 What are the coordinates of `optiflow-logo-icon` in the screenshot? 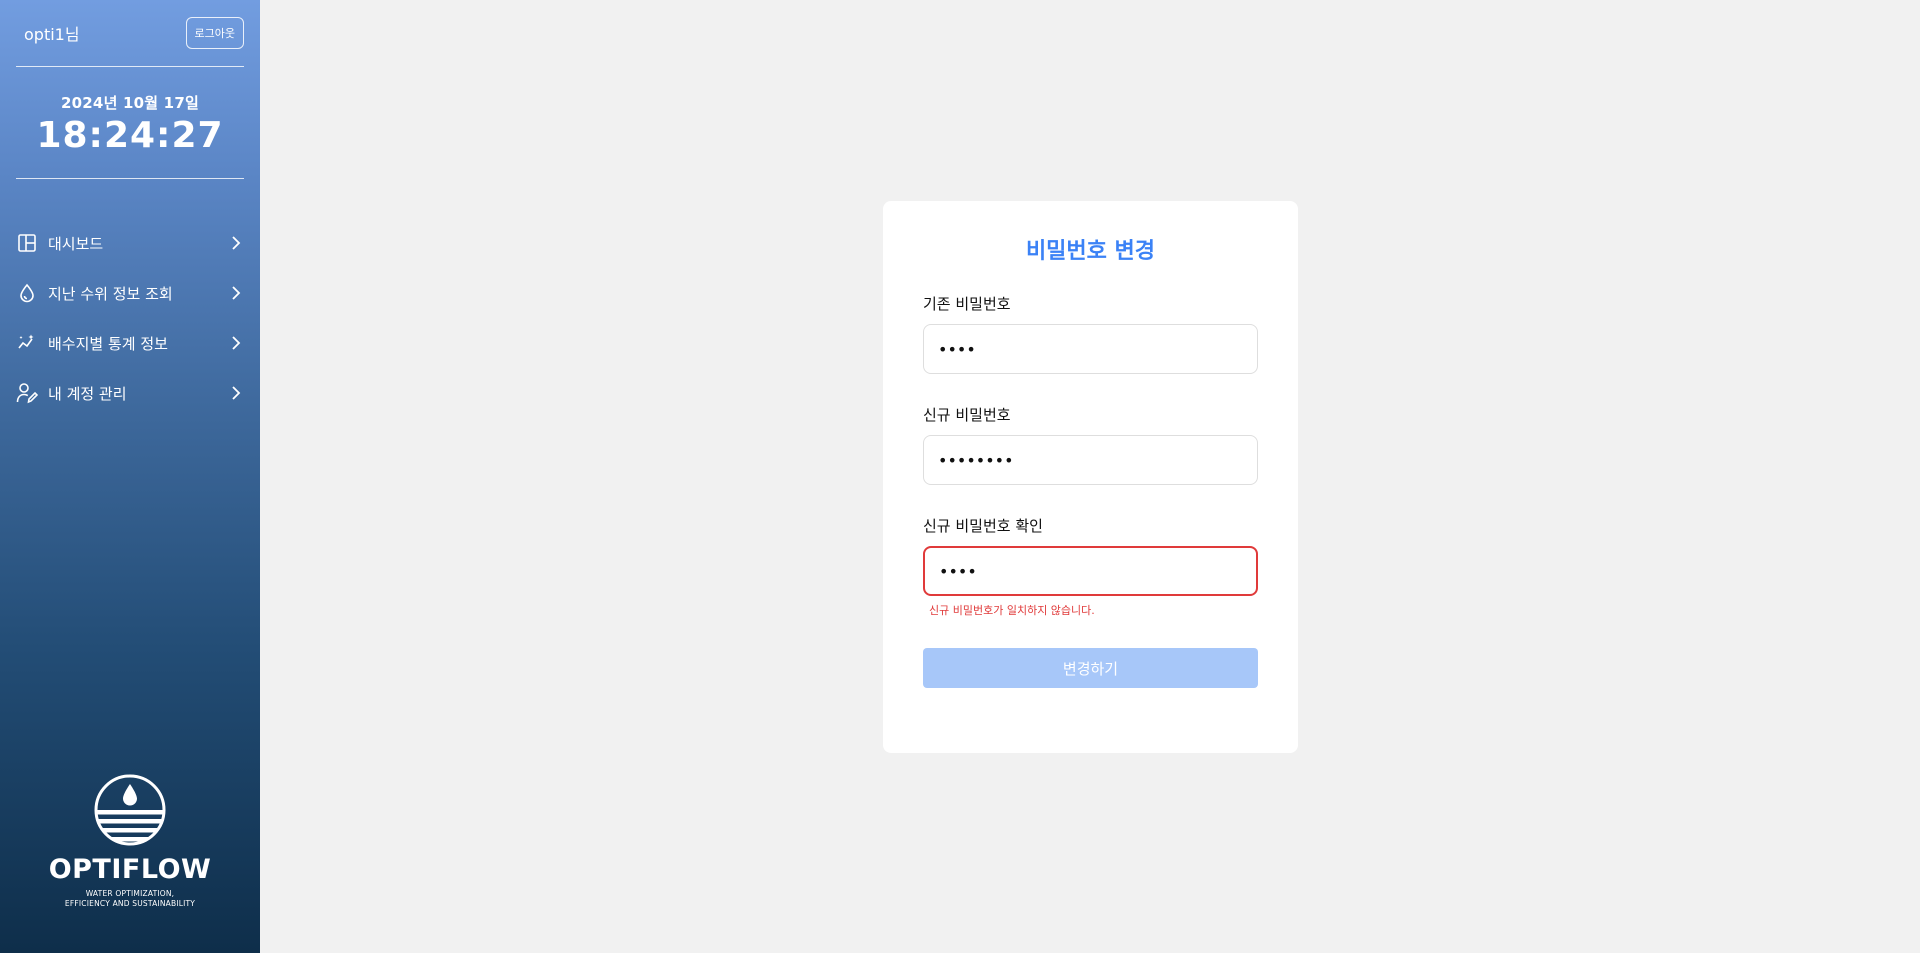 It's located at (130, 810).